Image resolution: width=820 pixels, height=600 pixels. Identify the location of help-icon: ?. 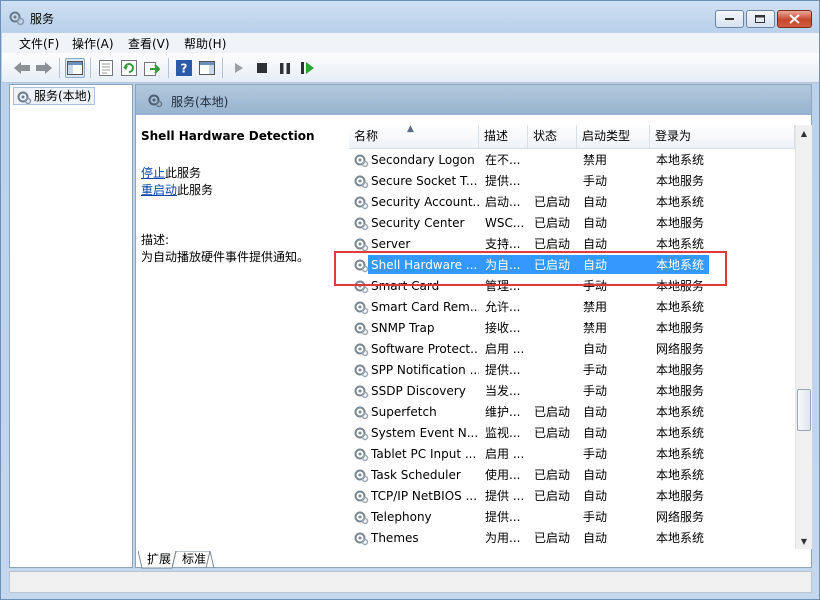
(184, 68).